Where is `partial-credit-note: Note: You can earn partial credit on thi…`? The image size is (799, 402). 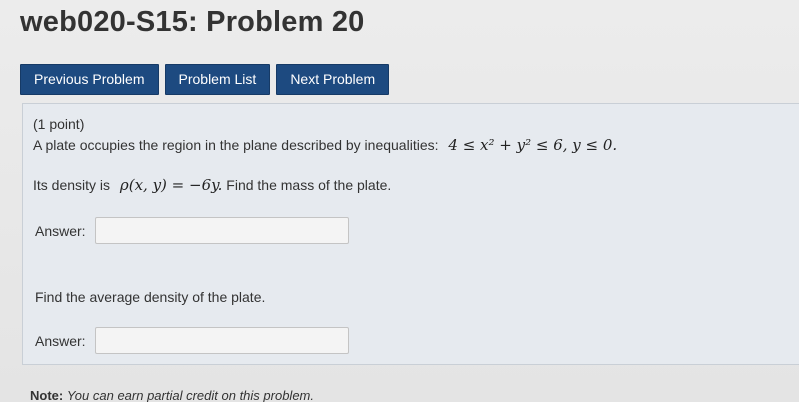
partial-credit-note: Note: You can earn partial credit on thi… is located at coordinates (172, 395).